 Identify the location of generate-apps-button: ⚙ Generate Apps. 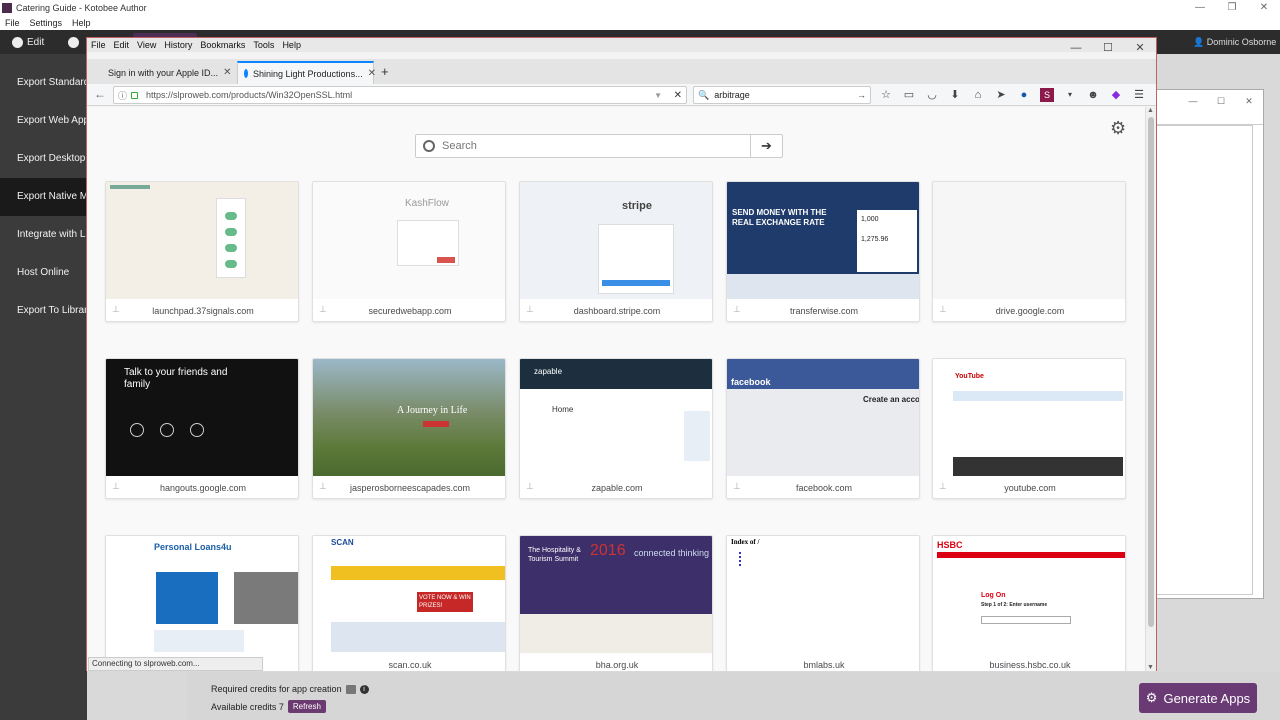
(1198, 698).